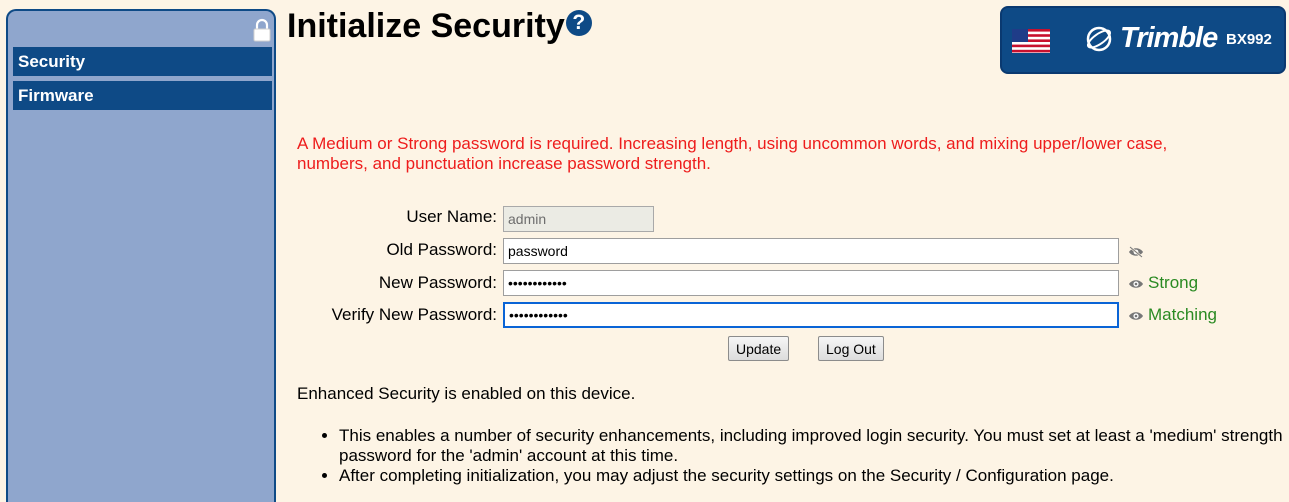 This screenshot has height=502, width=1289. Describe the element at coordinates (851, 348) in the screenshot. I see `logout-button: Log Out` at that location.